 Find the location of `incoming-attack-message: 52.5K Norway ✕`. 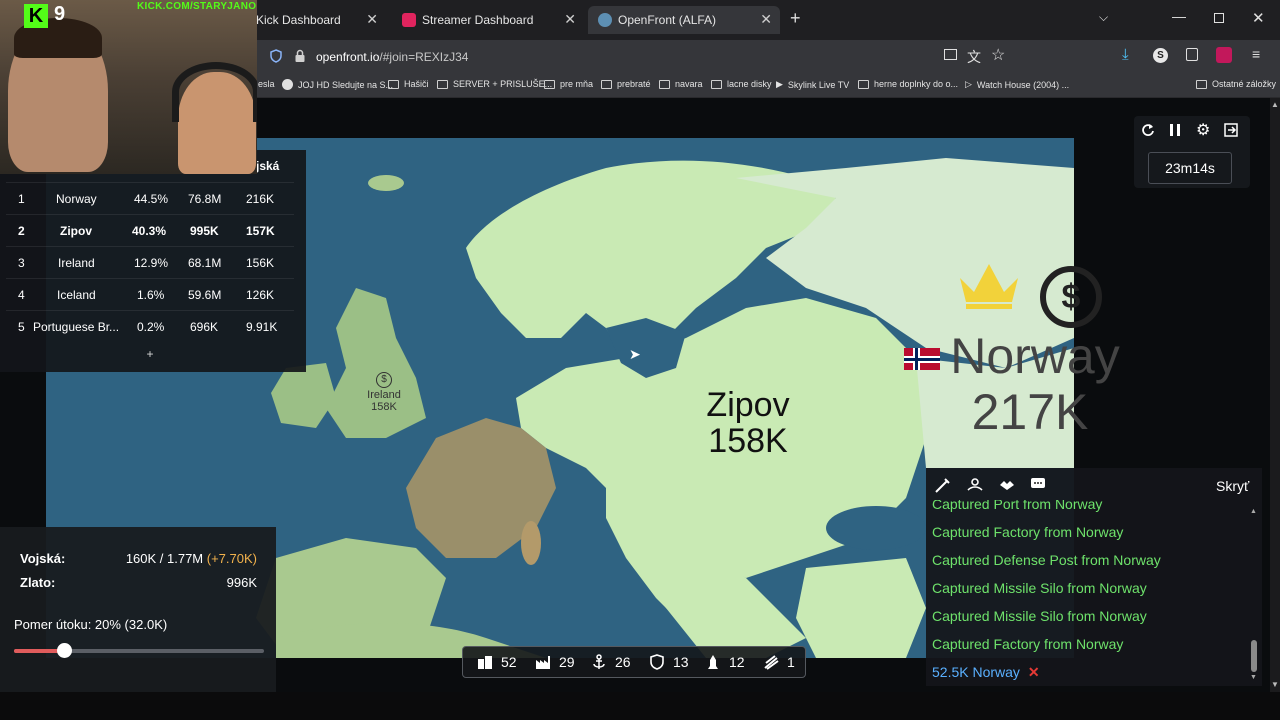

incoming-attack-message: 52.5K Norway ✕ is located at coordinates (986, 672).